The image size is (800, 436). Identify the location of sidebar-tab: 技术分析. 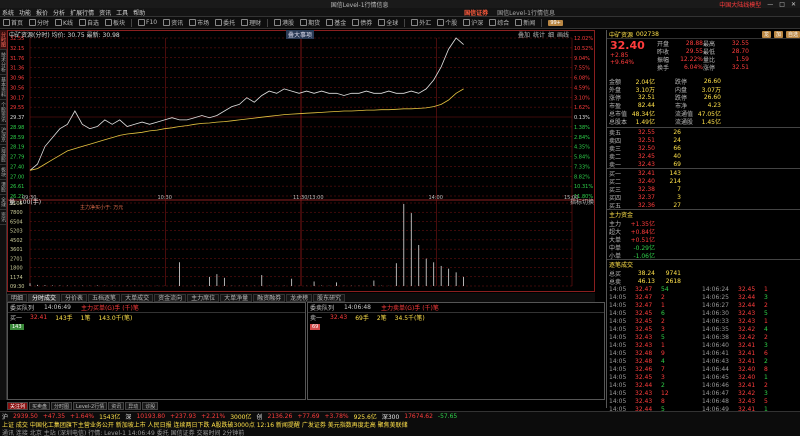
(3, 62).